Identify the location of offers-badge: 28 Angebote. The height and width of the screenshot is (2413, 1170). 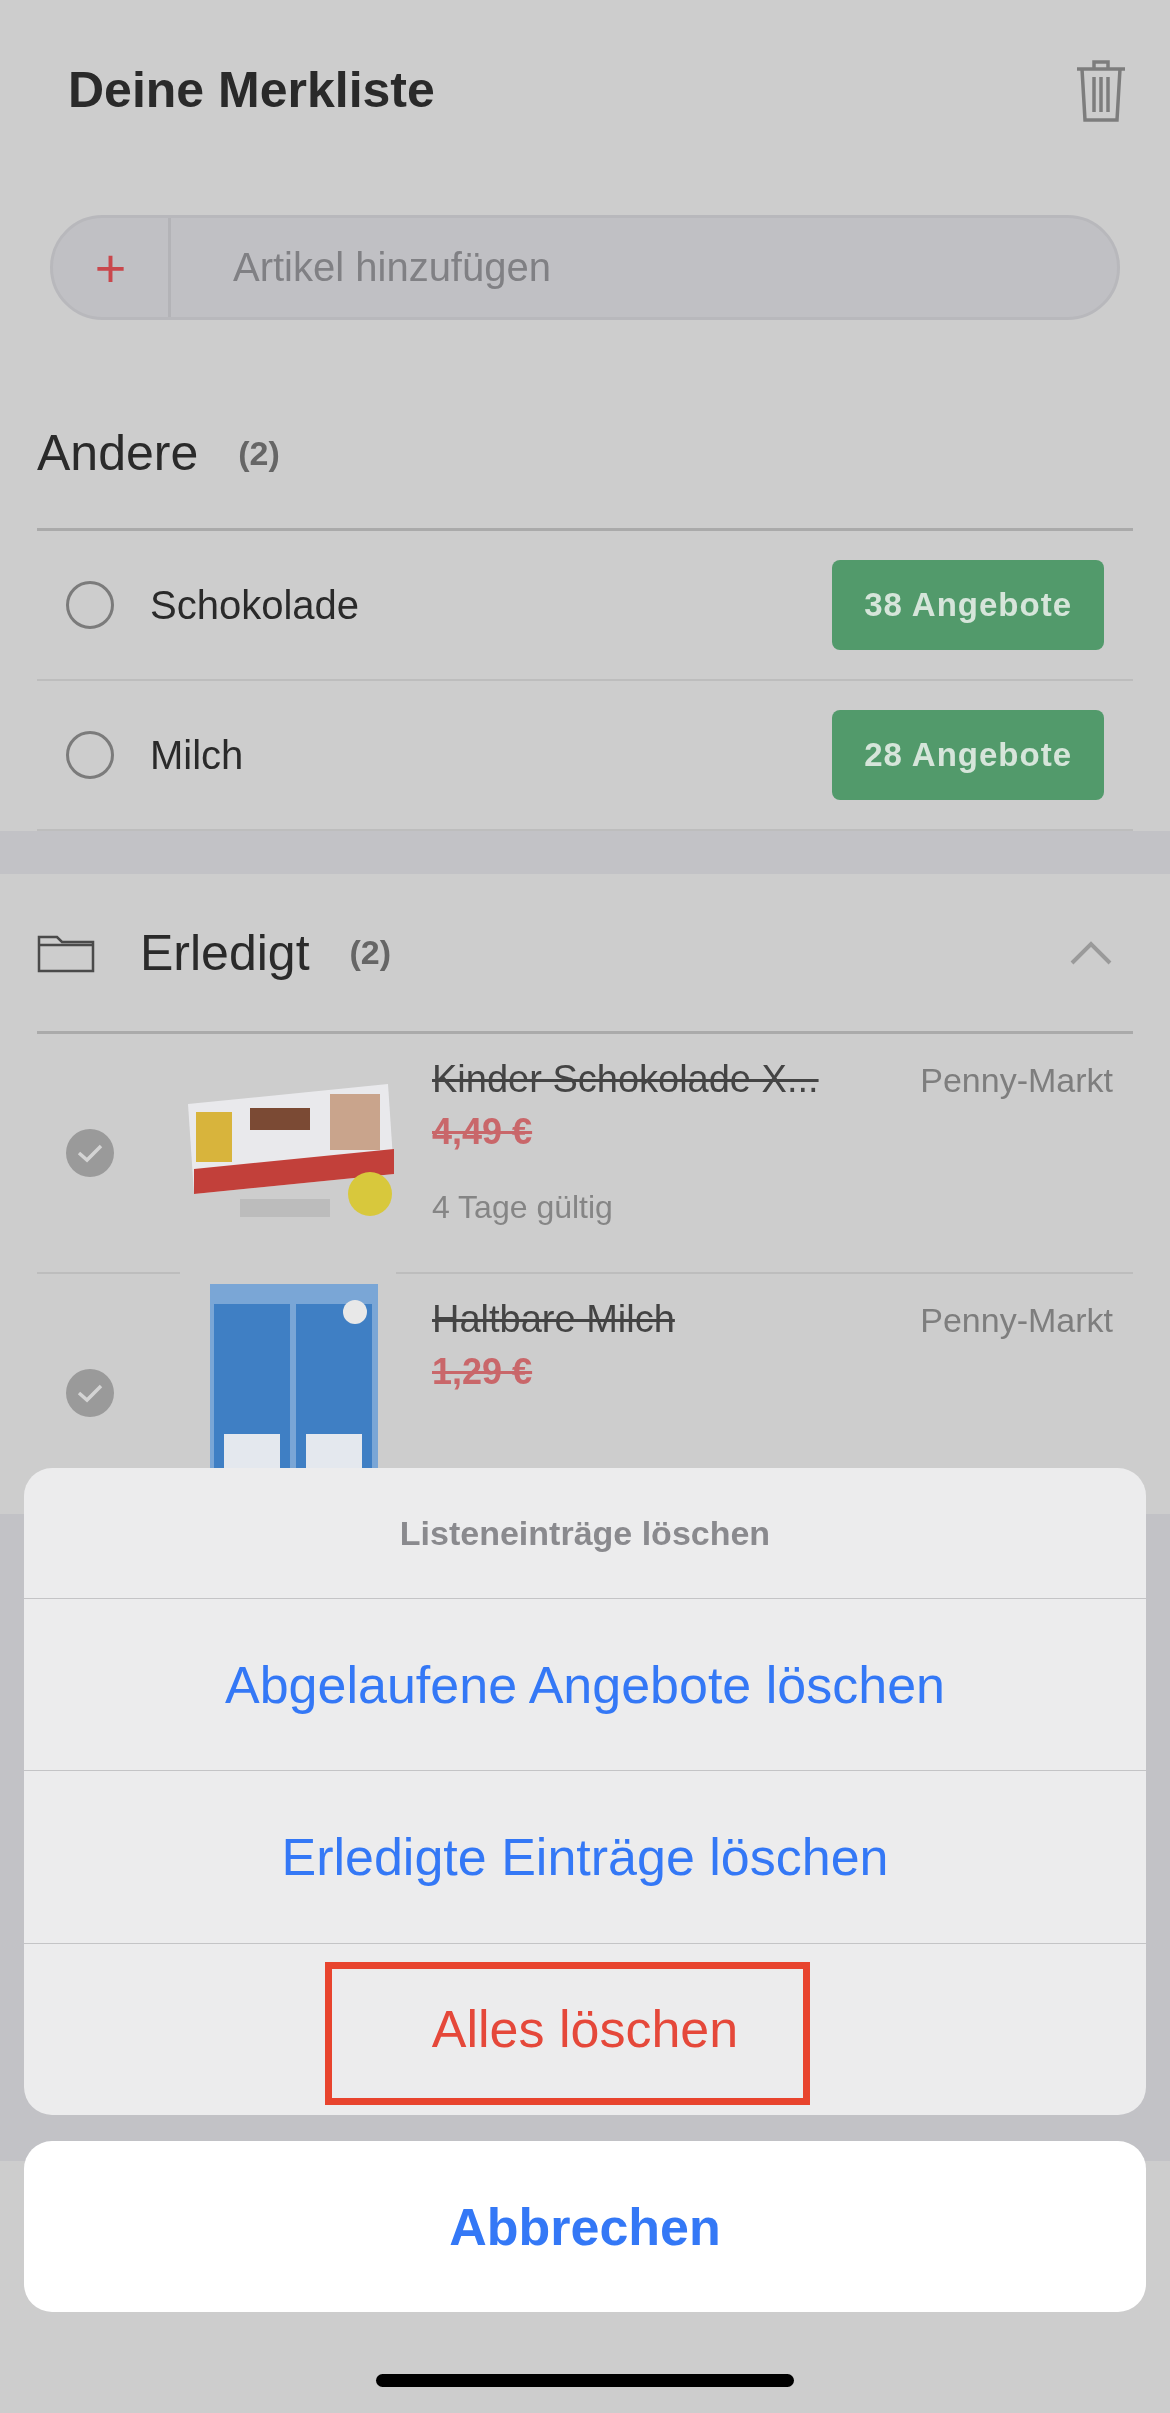
(968, 755).